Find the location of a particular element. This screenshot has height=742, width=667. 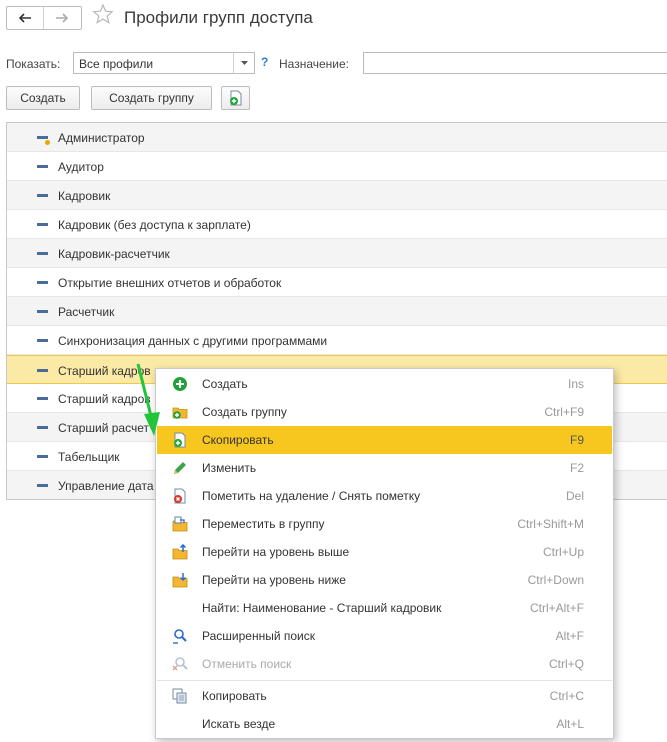

menu-item-mark-delete: Пометить на удаление / Снять пометку Del is located at coordinates (384, 496).